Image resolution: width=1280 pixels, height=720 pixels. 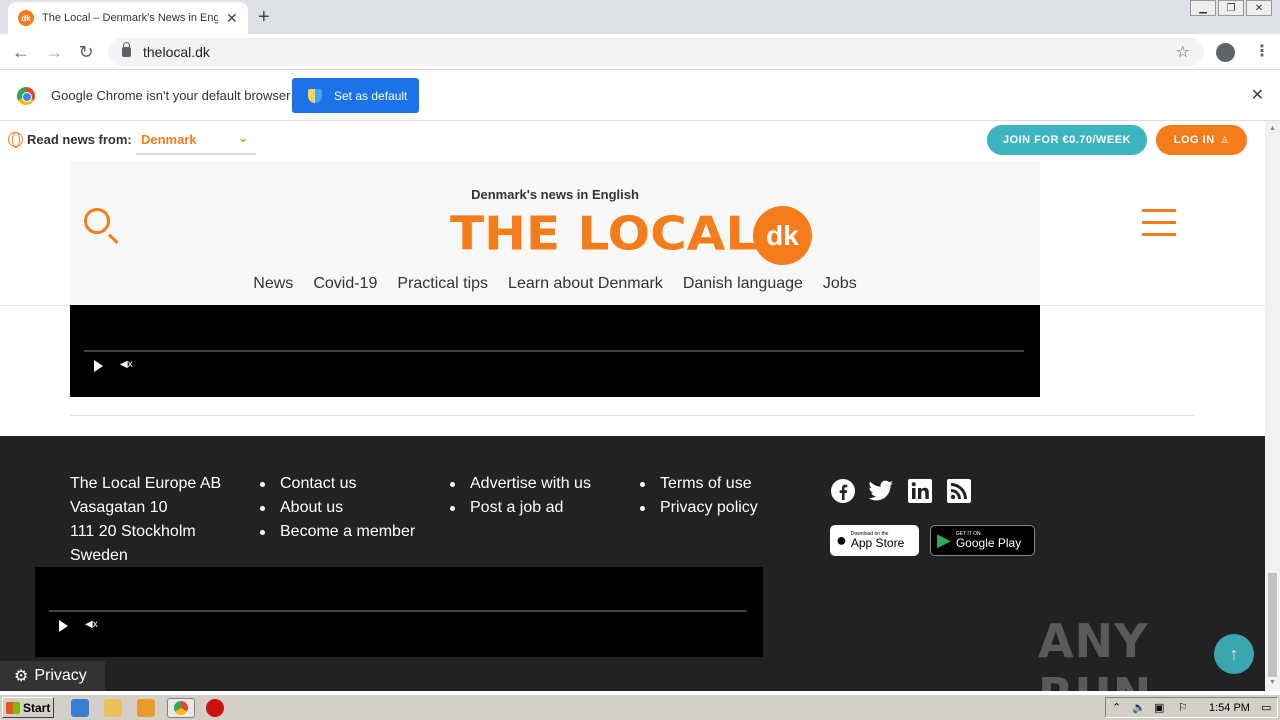 What do you see at coordinates (881, 491) in the screenshot?
I see `twitter-icon` at bounding box center [881, 491].